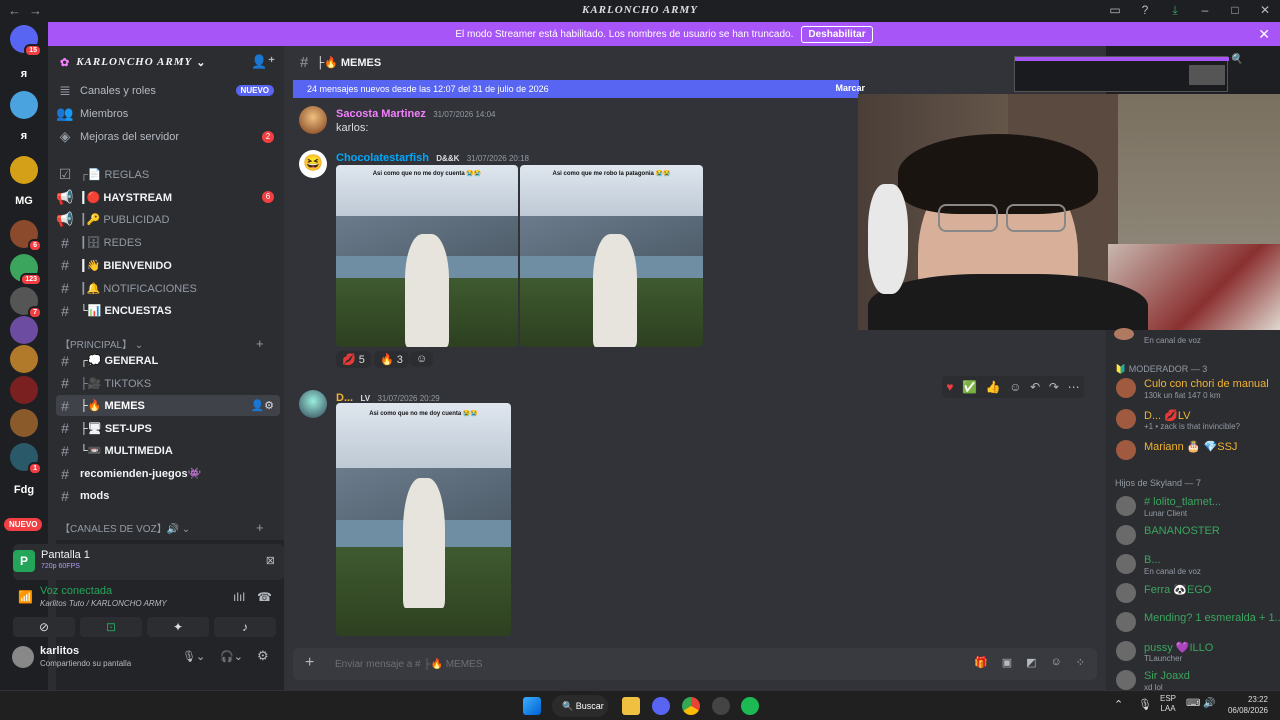 The height and width of the screenshot is (720, 1280). I want to click on avatar: 😆, so click(313, 164).